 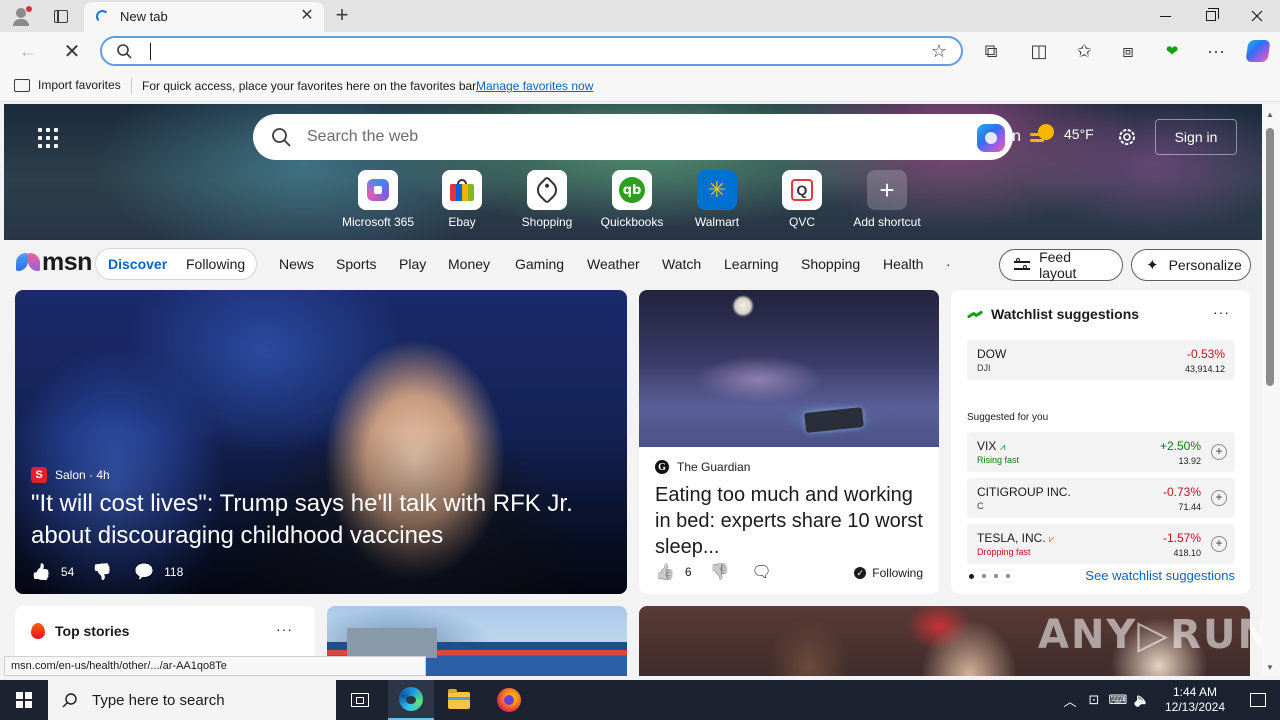 I want to click on shortcut-quickbooks: qb Quickbooks, so click(x=632, y=199).